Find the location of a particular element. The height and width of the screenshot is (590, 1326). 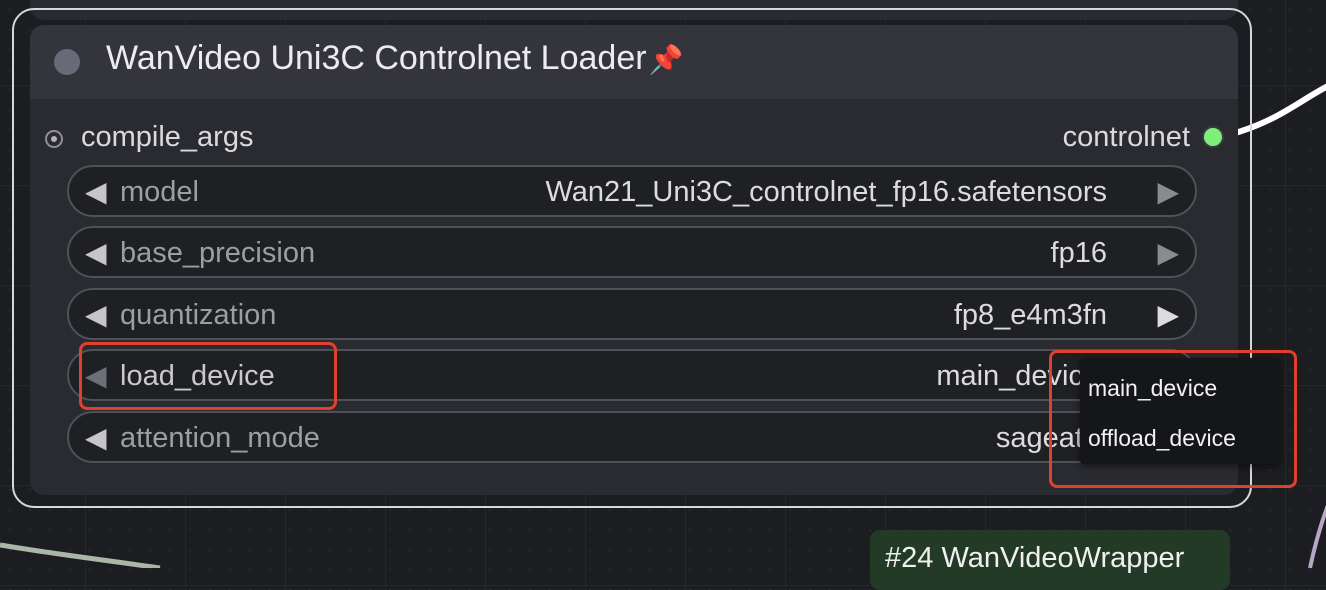

slot-row: compile_args controlnet is located at coordinates (634, 140).